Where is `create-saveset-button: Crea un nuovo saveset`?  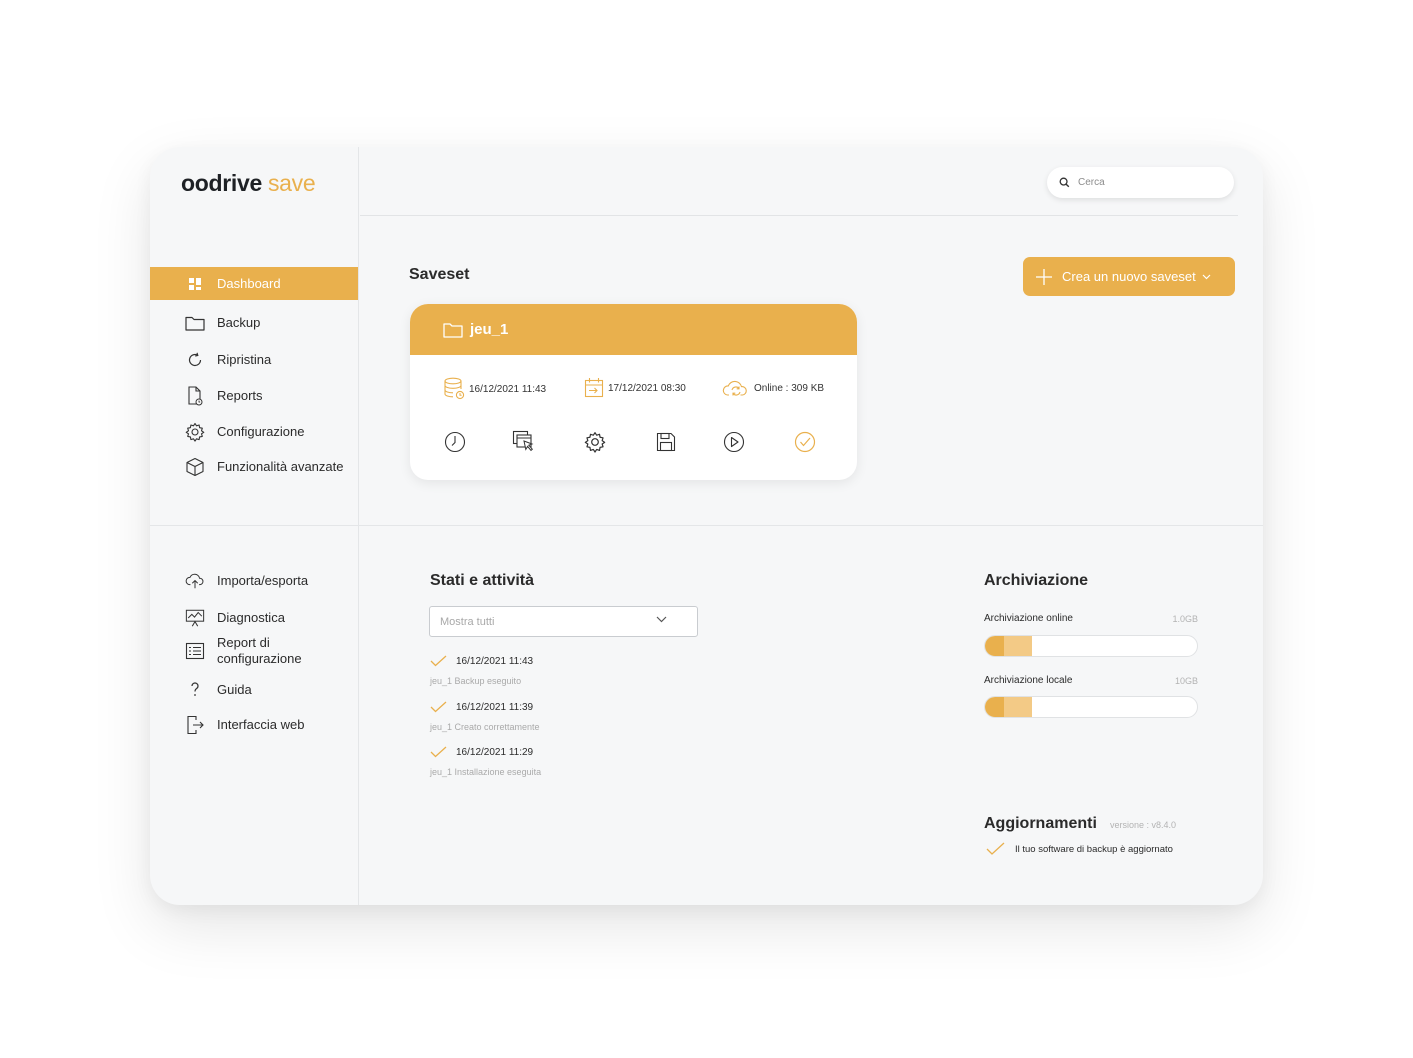 create-saveset-button: Crea un nuovo saveset is located at coordinates (1129, 276).